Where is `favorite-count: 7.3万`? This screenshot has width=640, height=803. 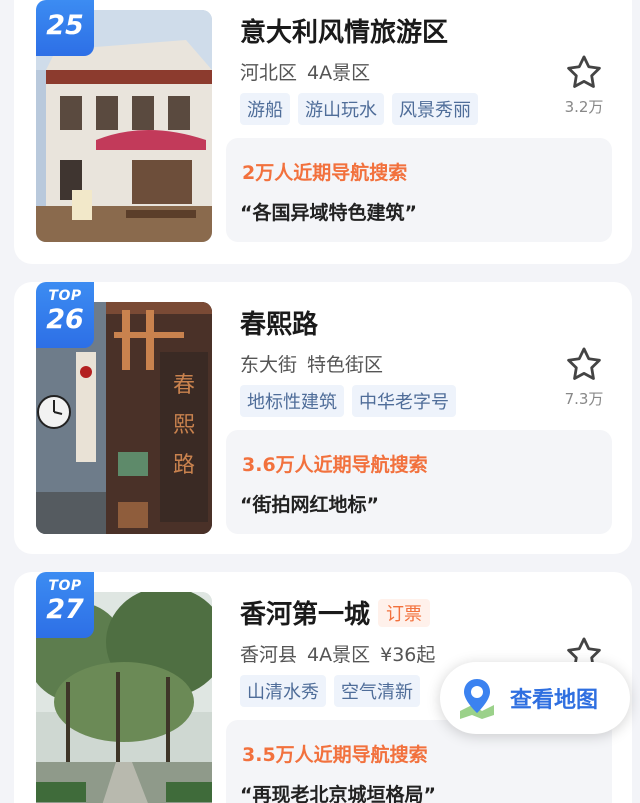 favorite-count: 7.3万 is located at coordinates (584, 399).